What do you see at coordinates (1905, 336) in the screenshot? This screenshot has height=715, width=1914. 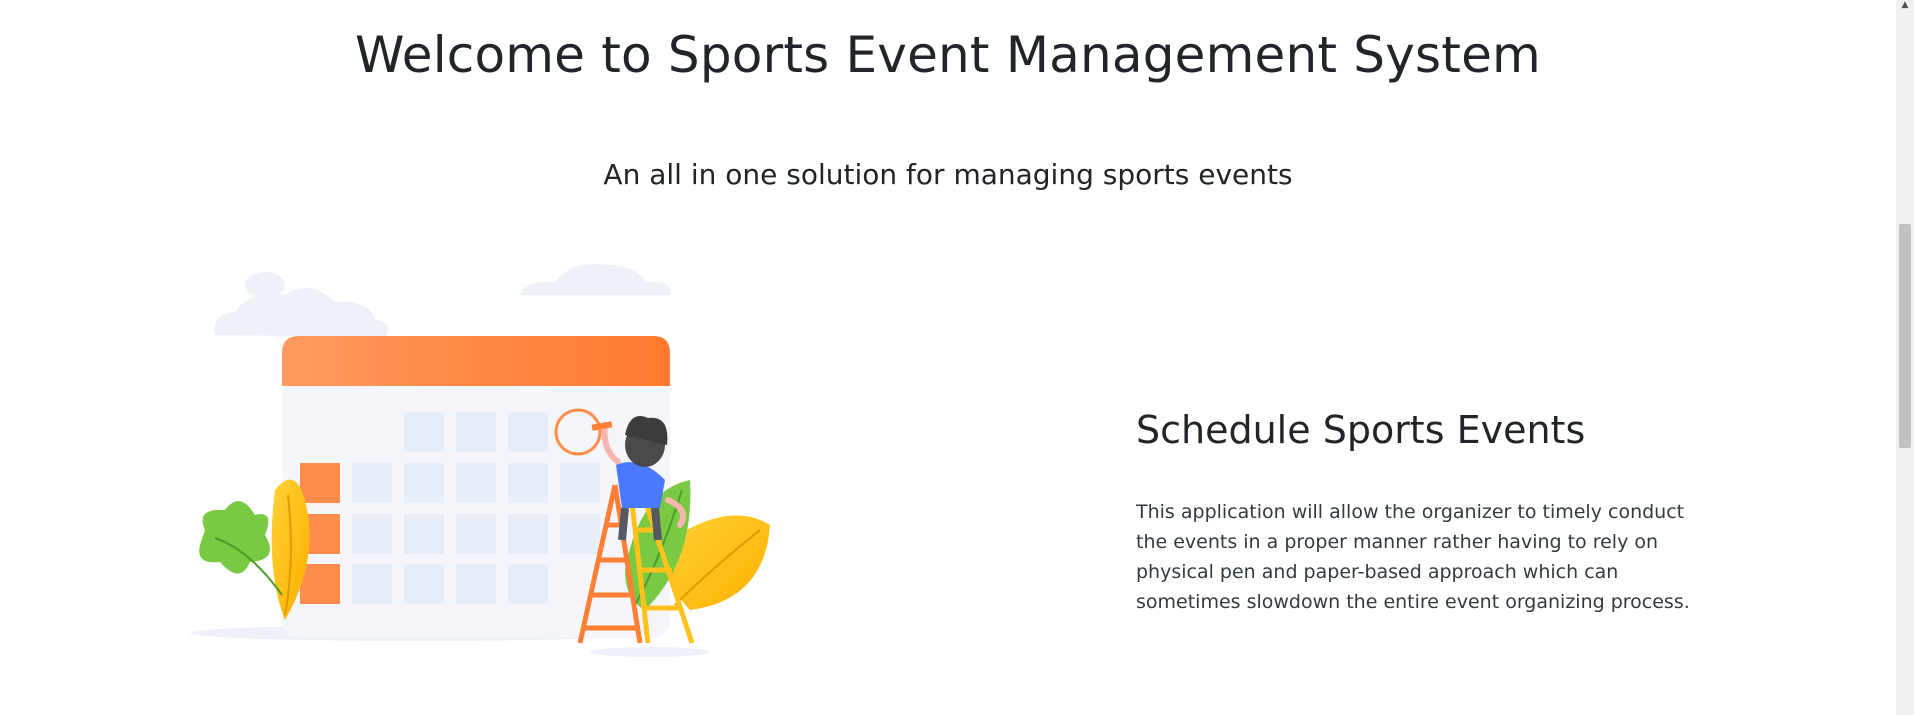 I see `scrollbar-thumb` at bounding box center [1905, 336].